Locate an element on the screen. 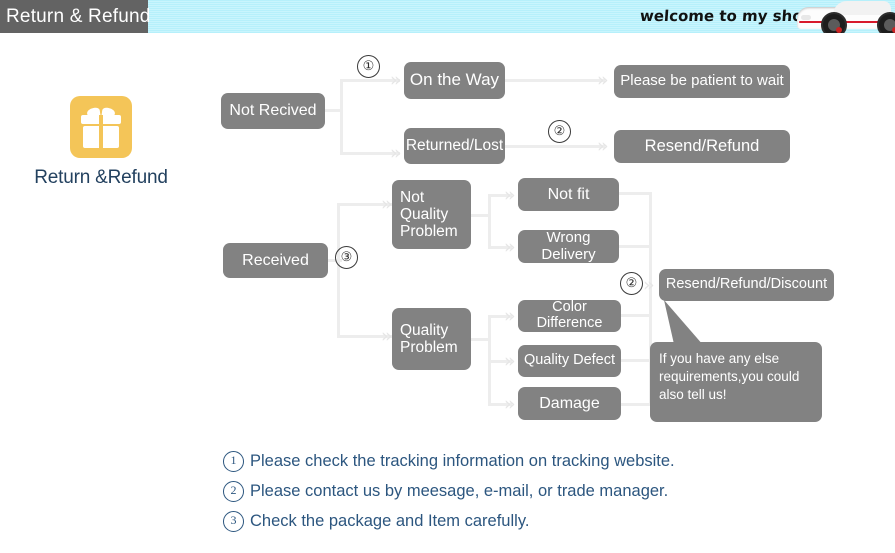 This screenshot has width=895, height=553. badge-label: Return &Refund is located at coordinates (101, 177).